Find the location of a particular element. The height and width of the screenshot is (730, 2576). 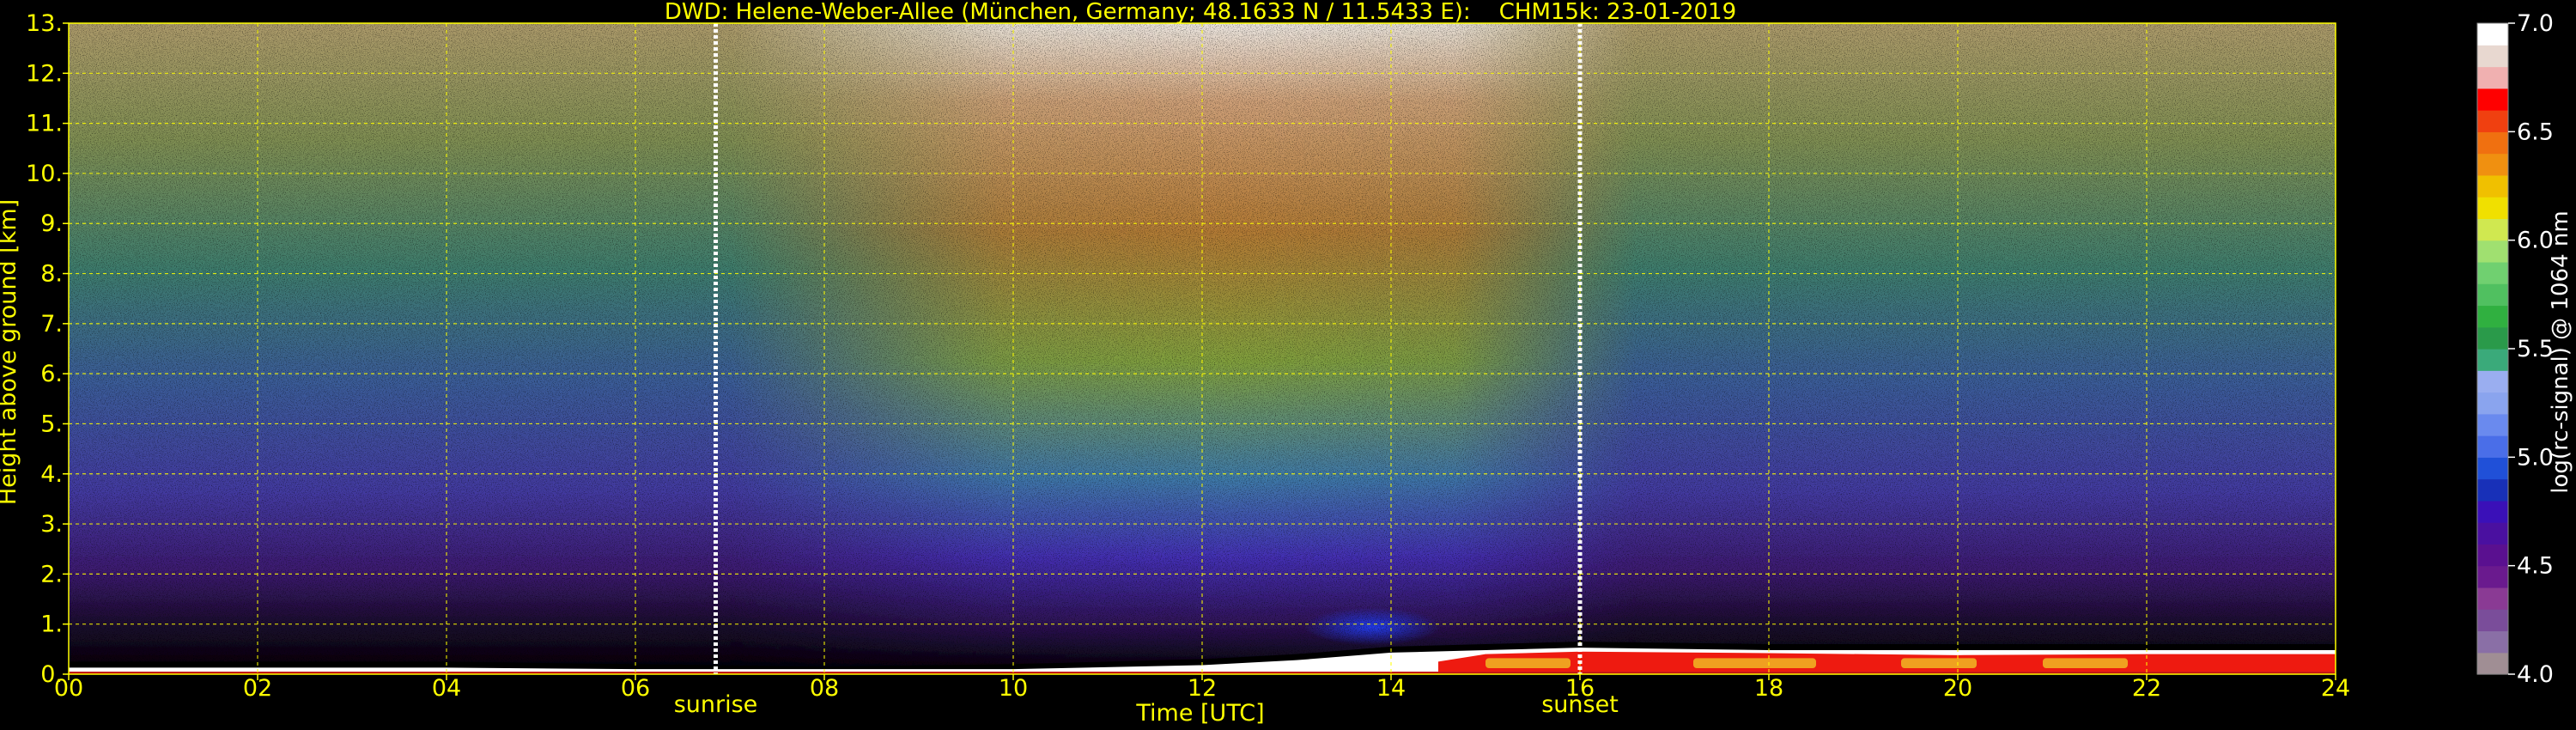

colorbar-tick-label: 4.5 is located at coordinates (2536, 566).